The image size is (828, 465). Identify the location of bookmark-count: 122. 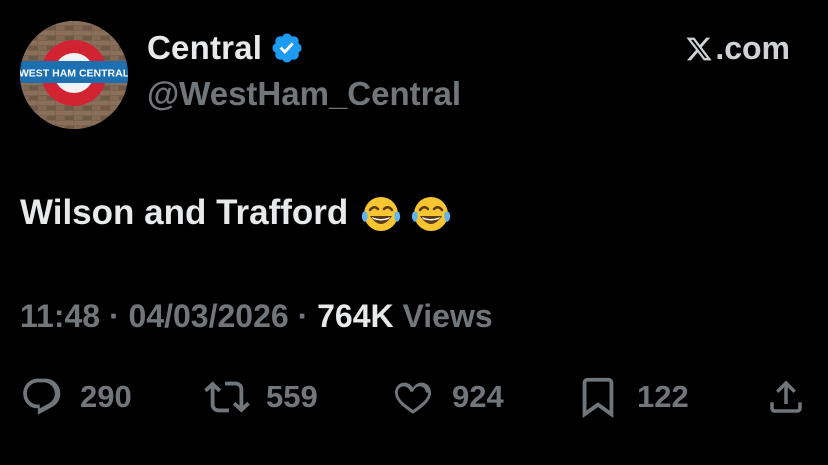
(663, 396).